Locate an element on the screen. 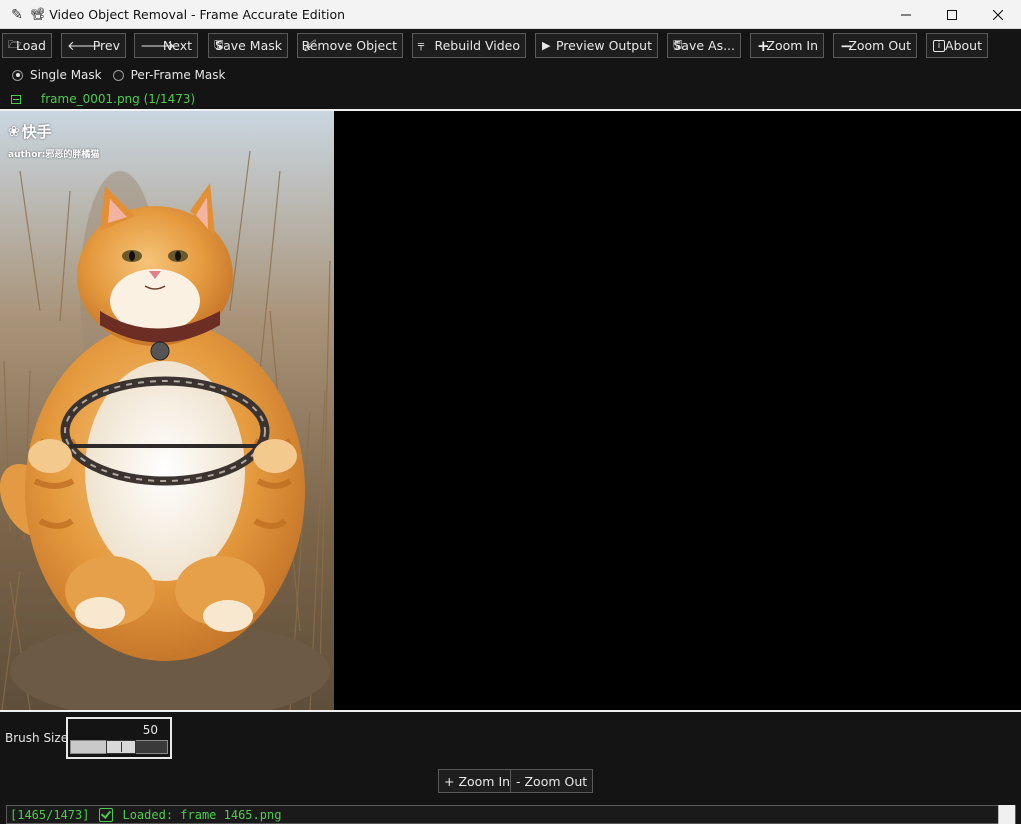 The width and height of the screenshot is (1021, 824). about-button: i About is located at coordinates (957, 45).